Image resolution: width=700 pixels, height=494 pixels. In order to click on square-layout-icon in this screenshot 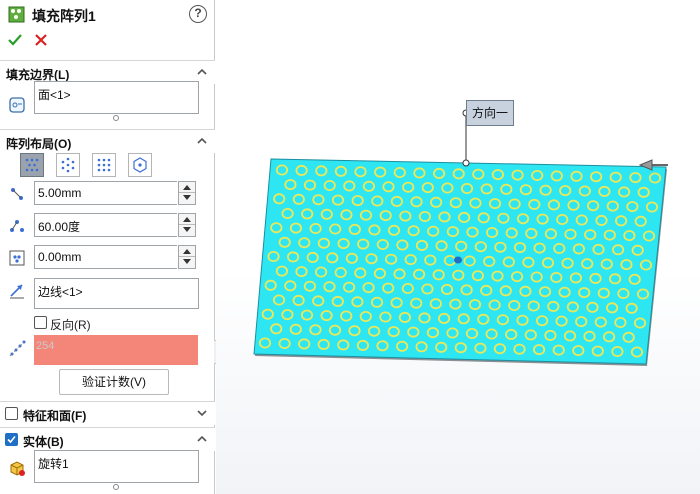, I will do `click(104, 165)`.